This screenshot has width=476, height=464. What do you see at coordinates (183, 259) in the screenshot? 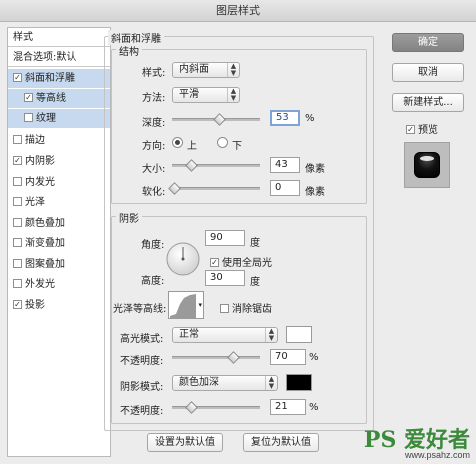
I see `angle-dial` at bounding box center [183, 259].